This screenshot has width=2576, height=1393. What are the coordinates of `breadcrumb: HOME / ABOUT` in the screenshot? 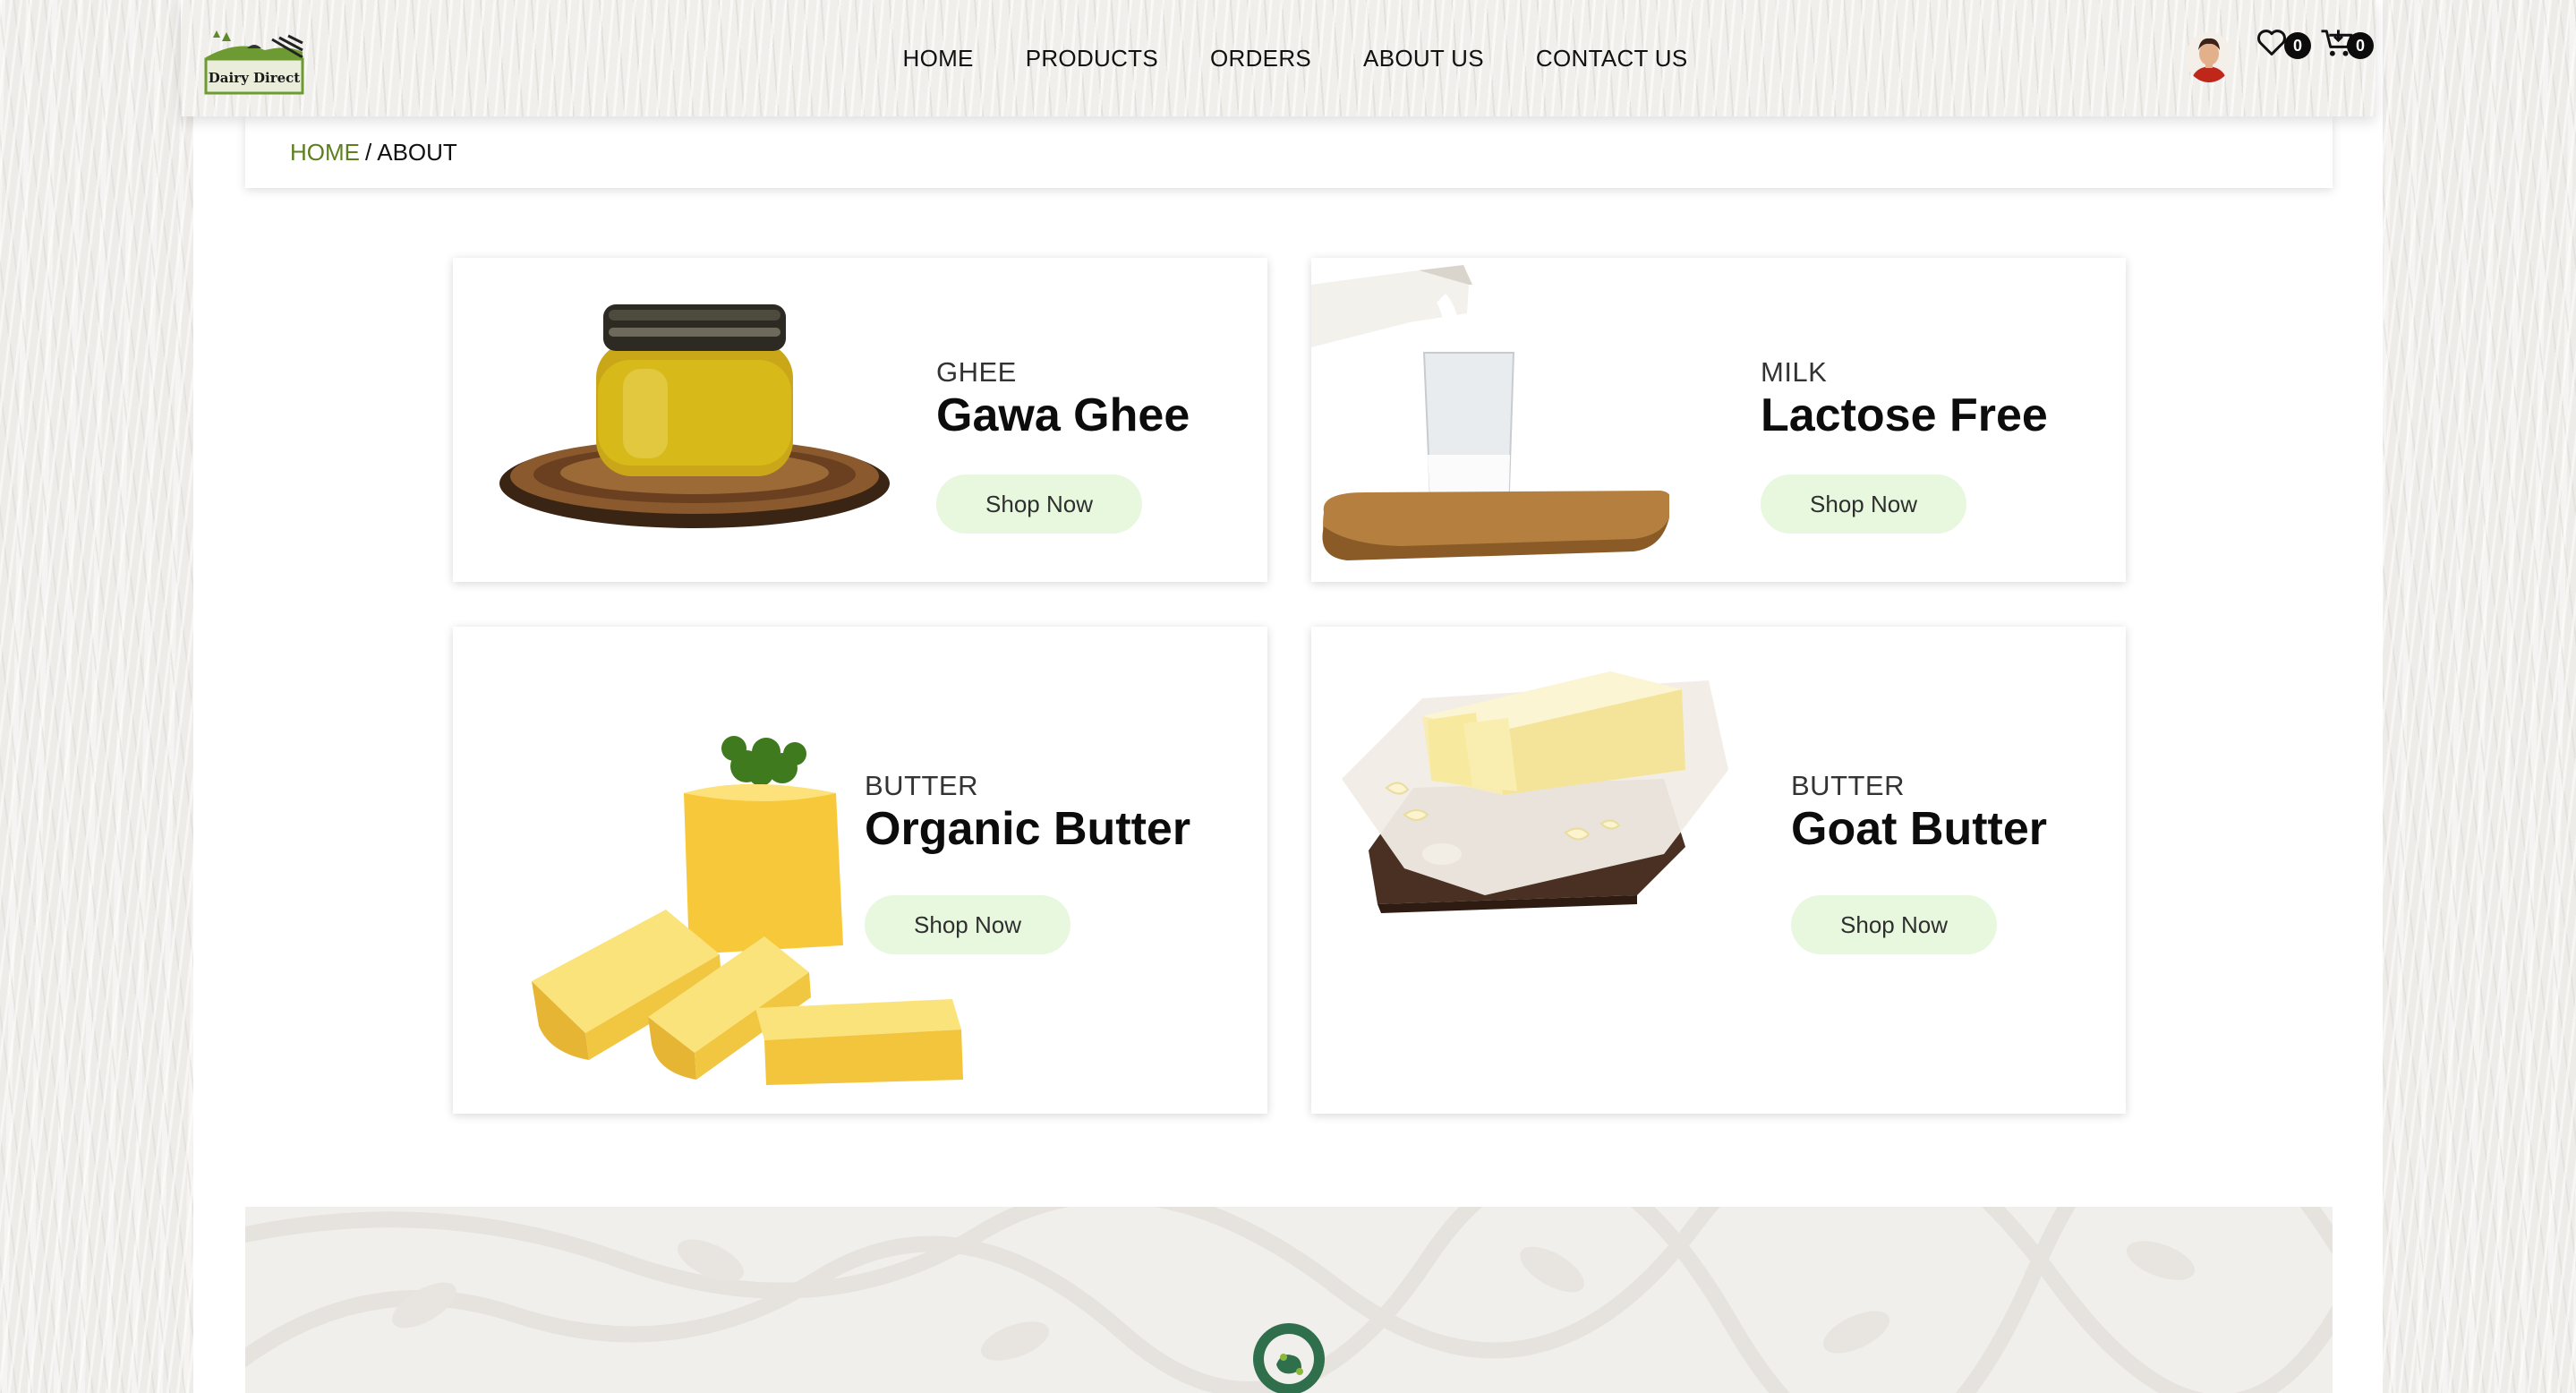 It's located at (1289, 152).